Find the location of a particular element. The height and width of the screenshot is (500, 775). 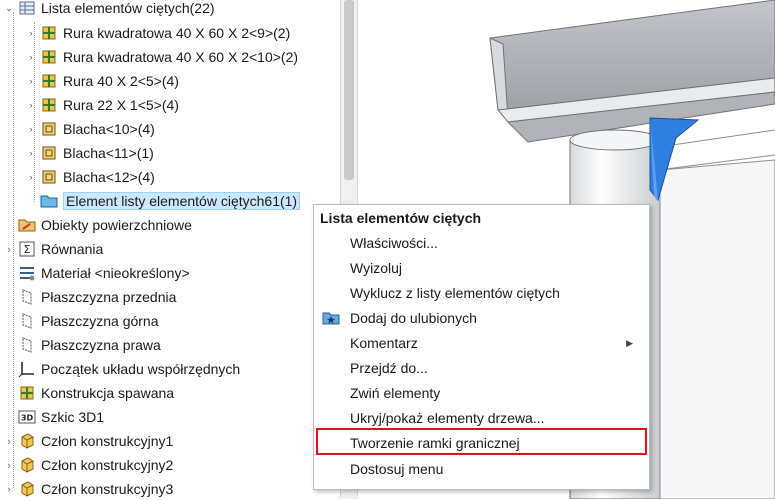

weldment-icon is located at coordinates (27, 393).